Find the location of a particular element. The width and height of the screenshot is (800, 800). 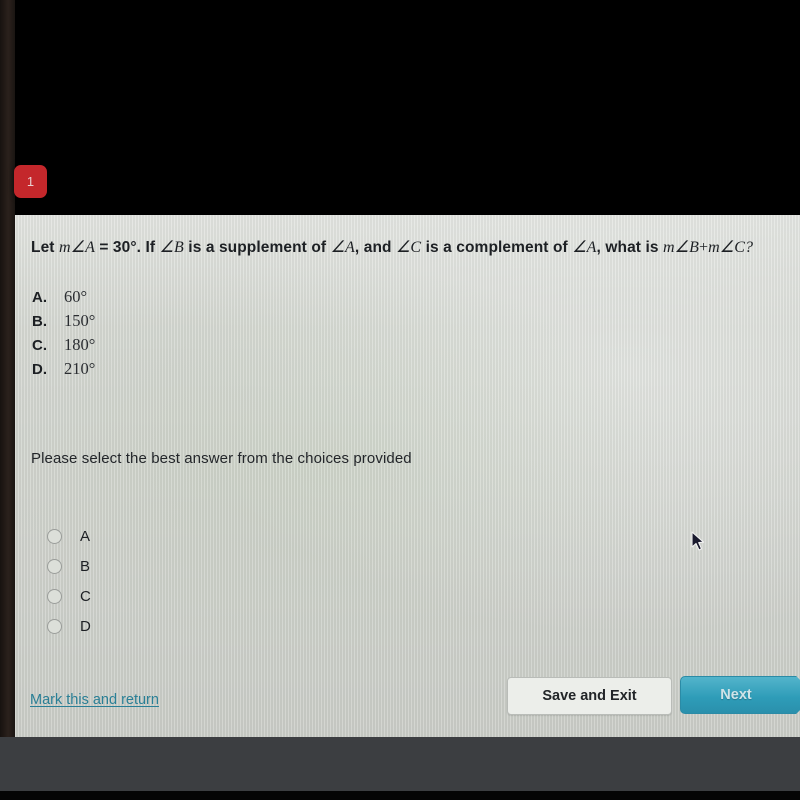

next-button-label: Next is located at coordinates (736, 695).